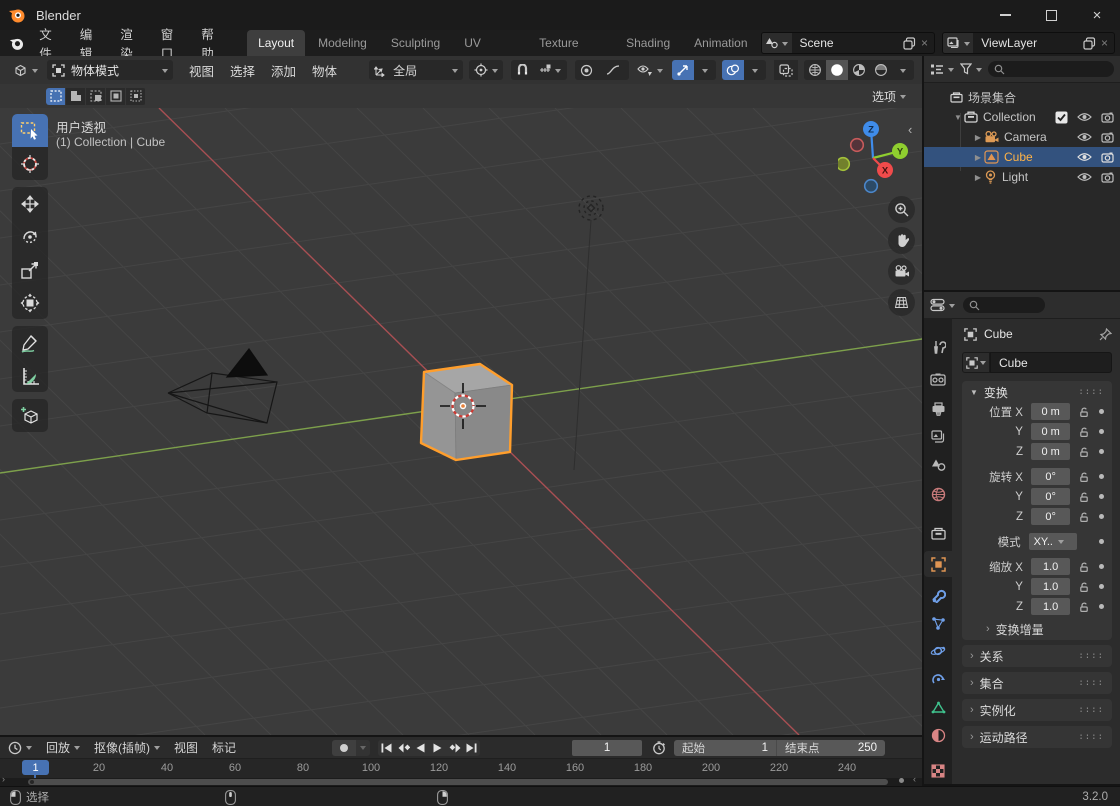 The width and height of the screenshot is (1120, 806). What do you see at coordinates (30, 342) in the screenshot?
I see `tool-annotate` at bounding box center [30, 342].